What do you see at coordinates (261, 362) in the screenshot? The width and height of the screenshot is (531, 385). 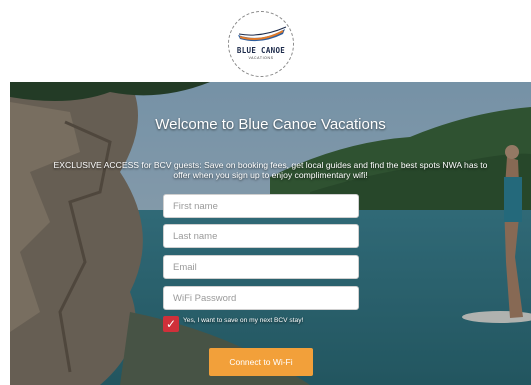 I see `connect-wifi-button: Connect to Wi-Fi` at bounding box center [261, 362].